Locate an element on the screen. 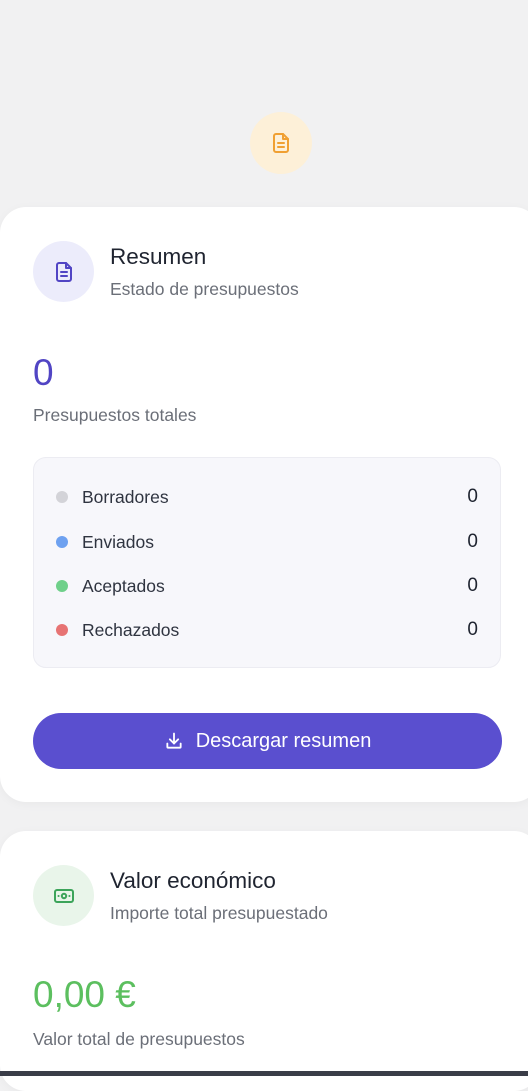 The height and width of the screenshot is (1091, 528). header-document-icon is located at coordinates (281, 143).